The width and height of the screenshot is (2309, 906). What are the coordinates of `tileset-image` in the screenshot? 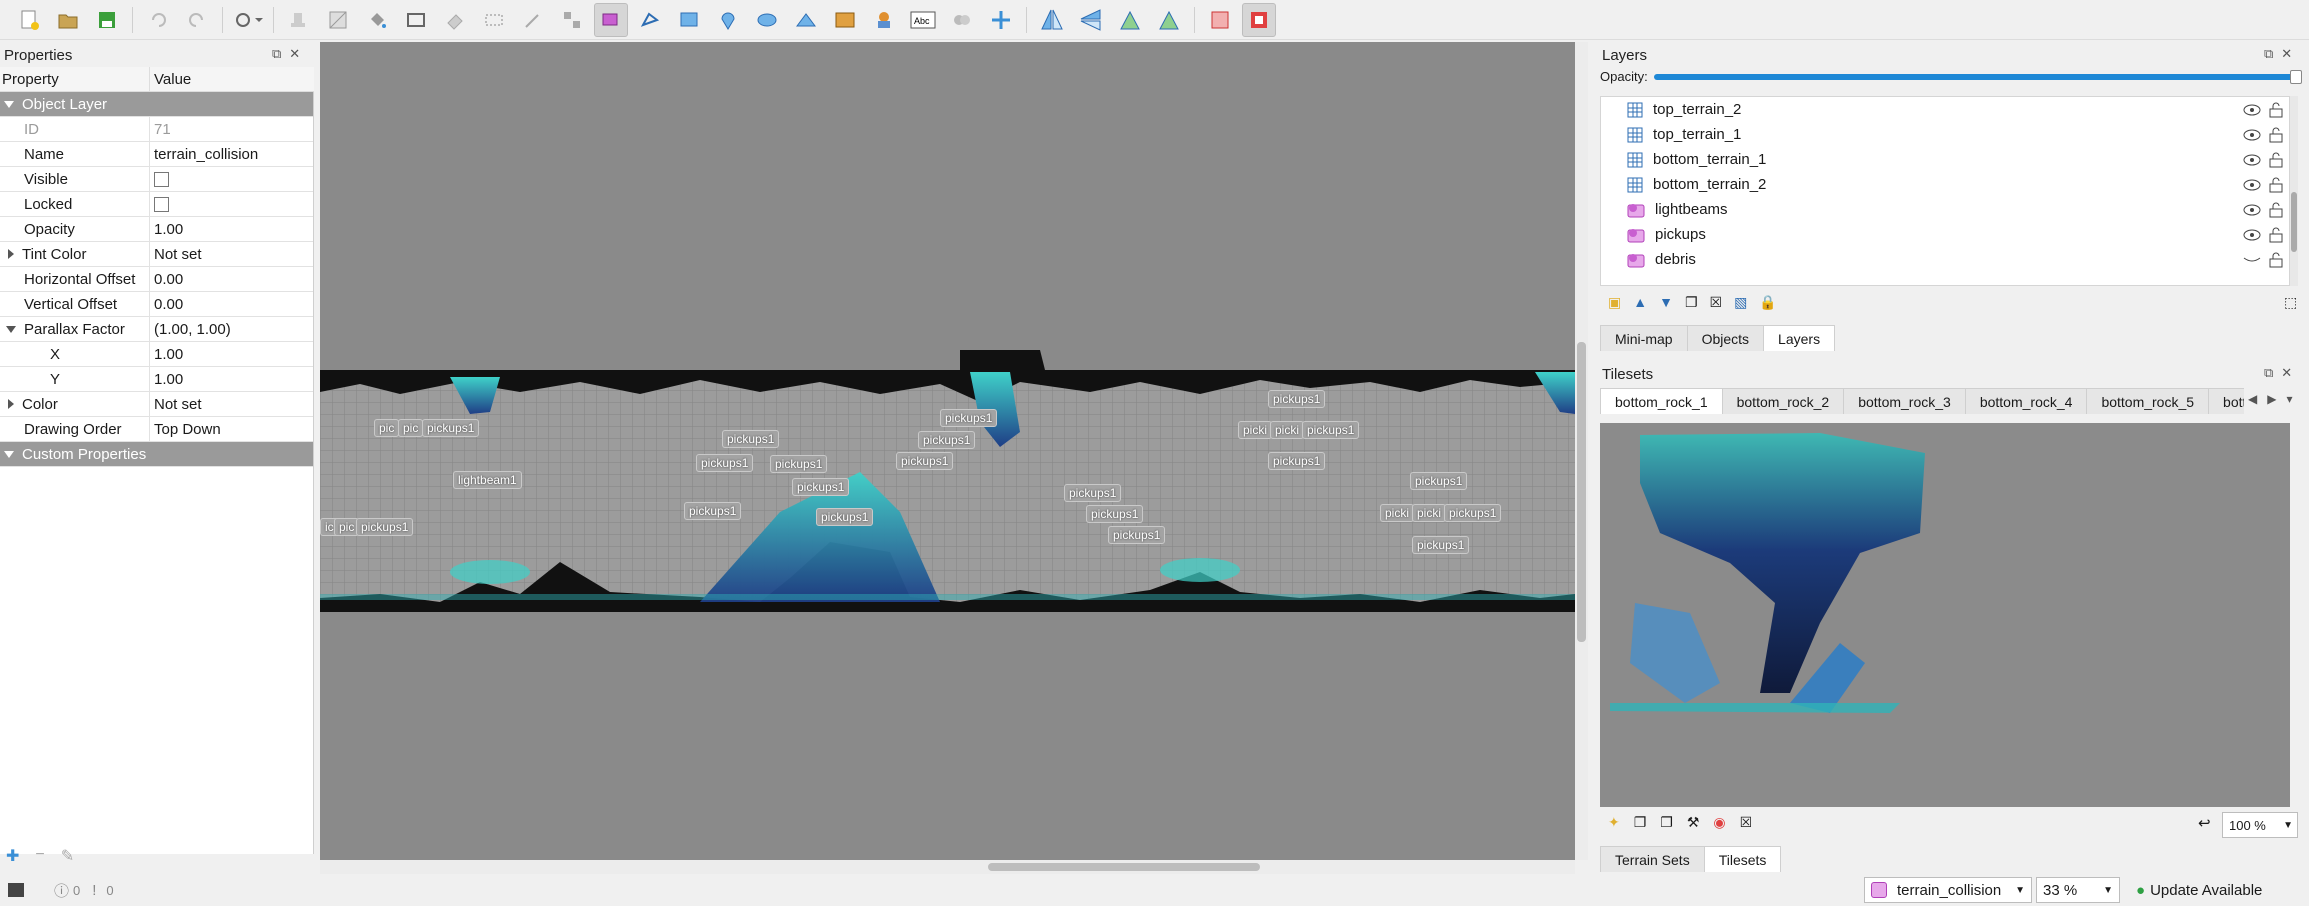 It's located at (1945, 615).